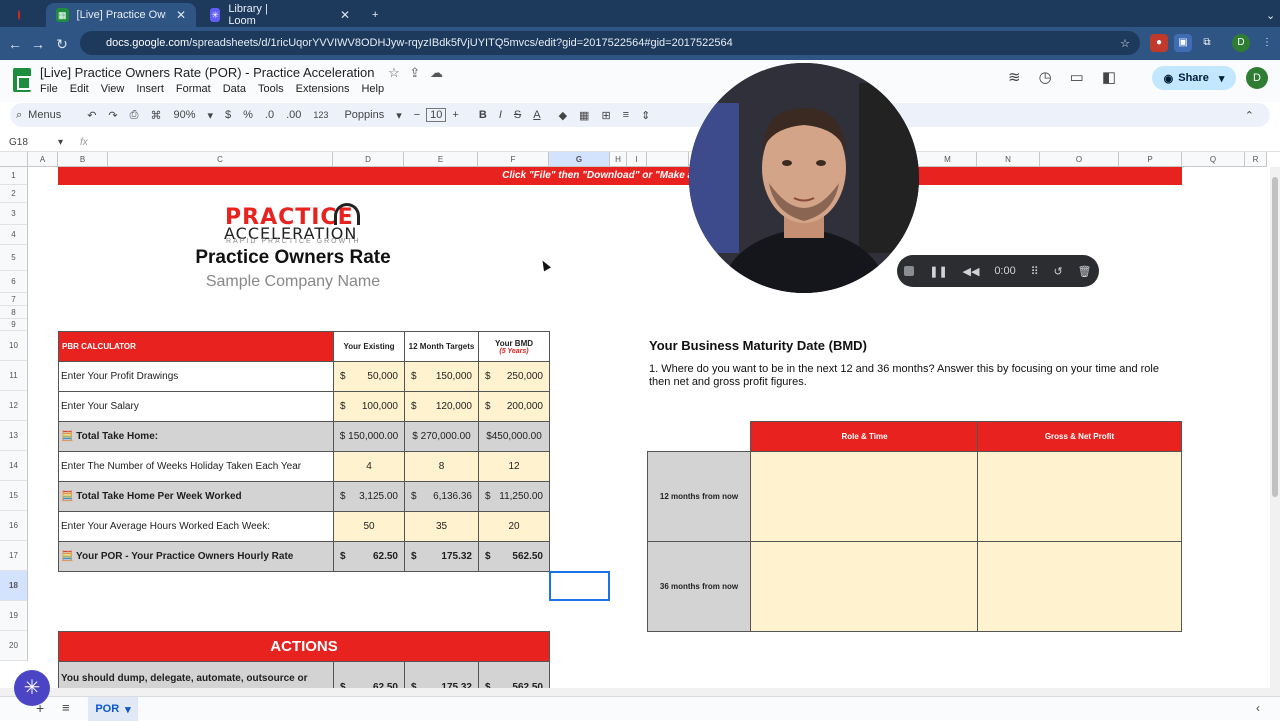  What do you see at coordinates (14, 194) in the screenshot?
I see `row-header: 2` at bounding box center [14, 194].